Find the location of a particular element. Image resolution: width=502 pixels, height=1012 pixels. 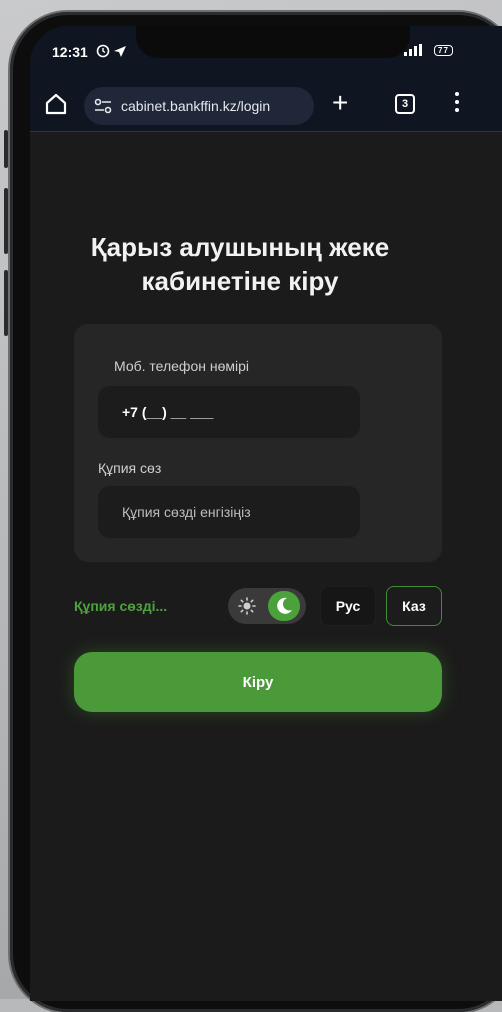

password-label: Құпия сөз is located at coordinates (130, 468).